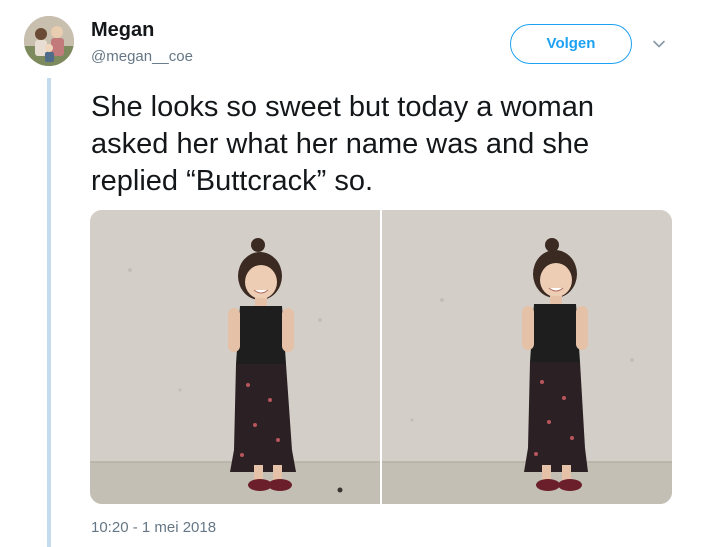 This screenshot has width=720, height=547. Describe the element at coordinates (342, 107) in the screenshot. I see `tweet-text-line: She looks so sweet but today a woman` at that location.